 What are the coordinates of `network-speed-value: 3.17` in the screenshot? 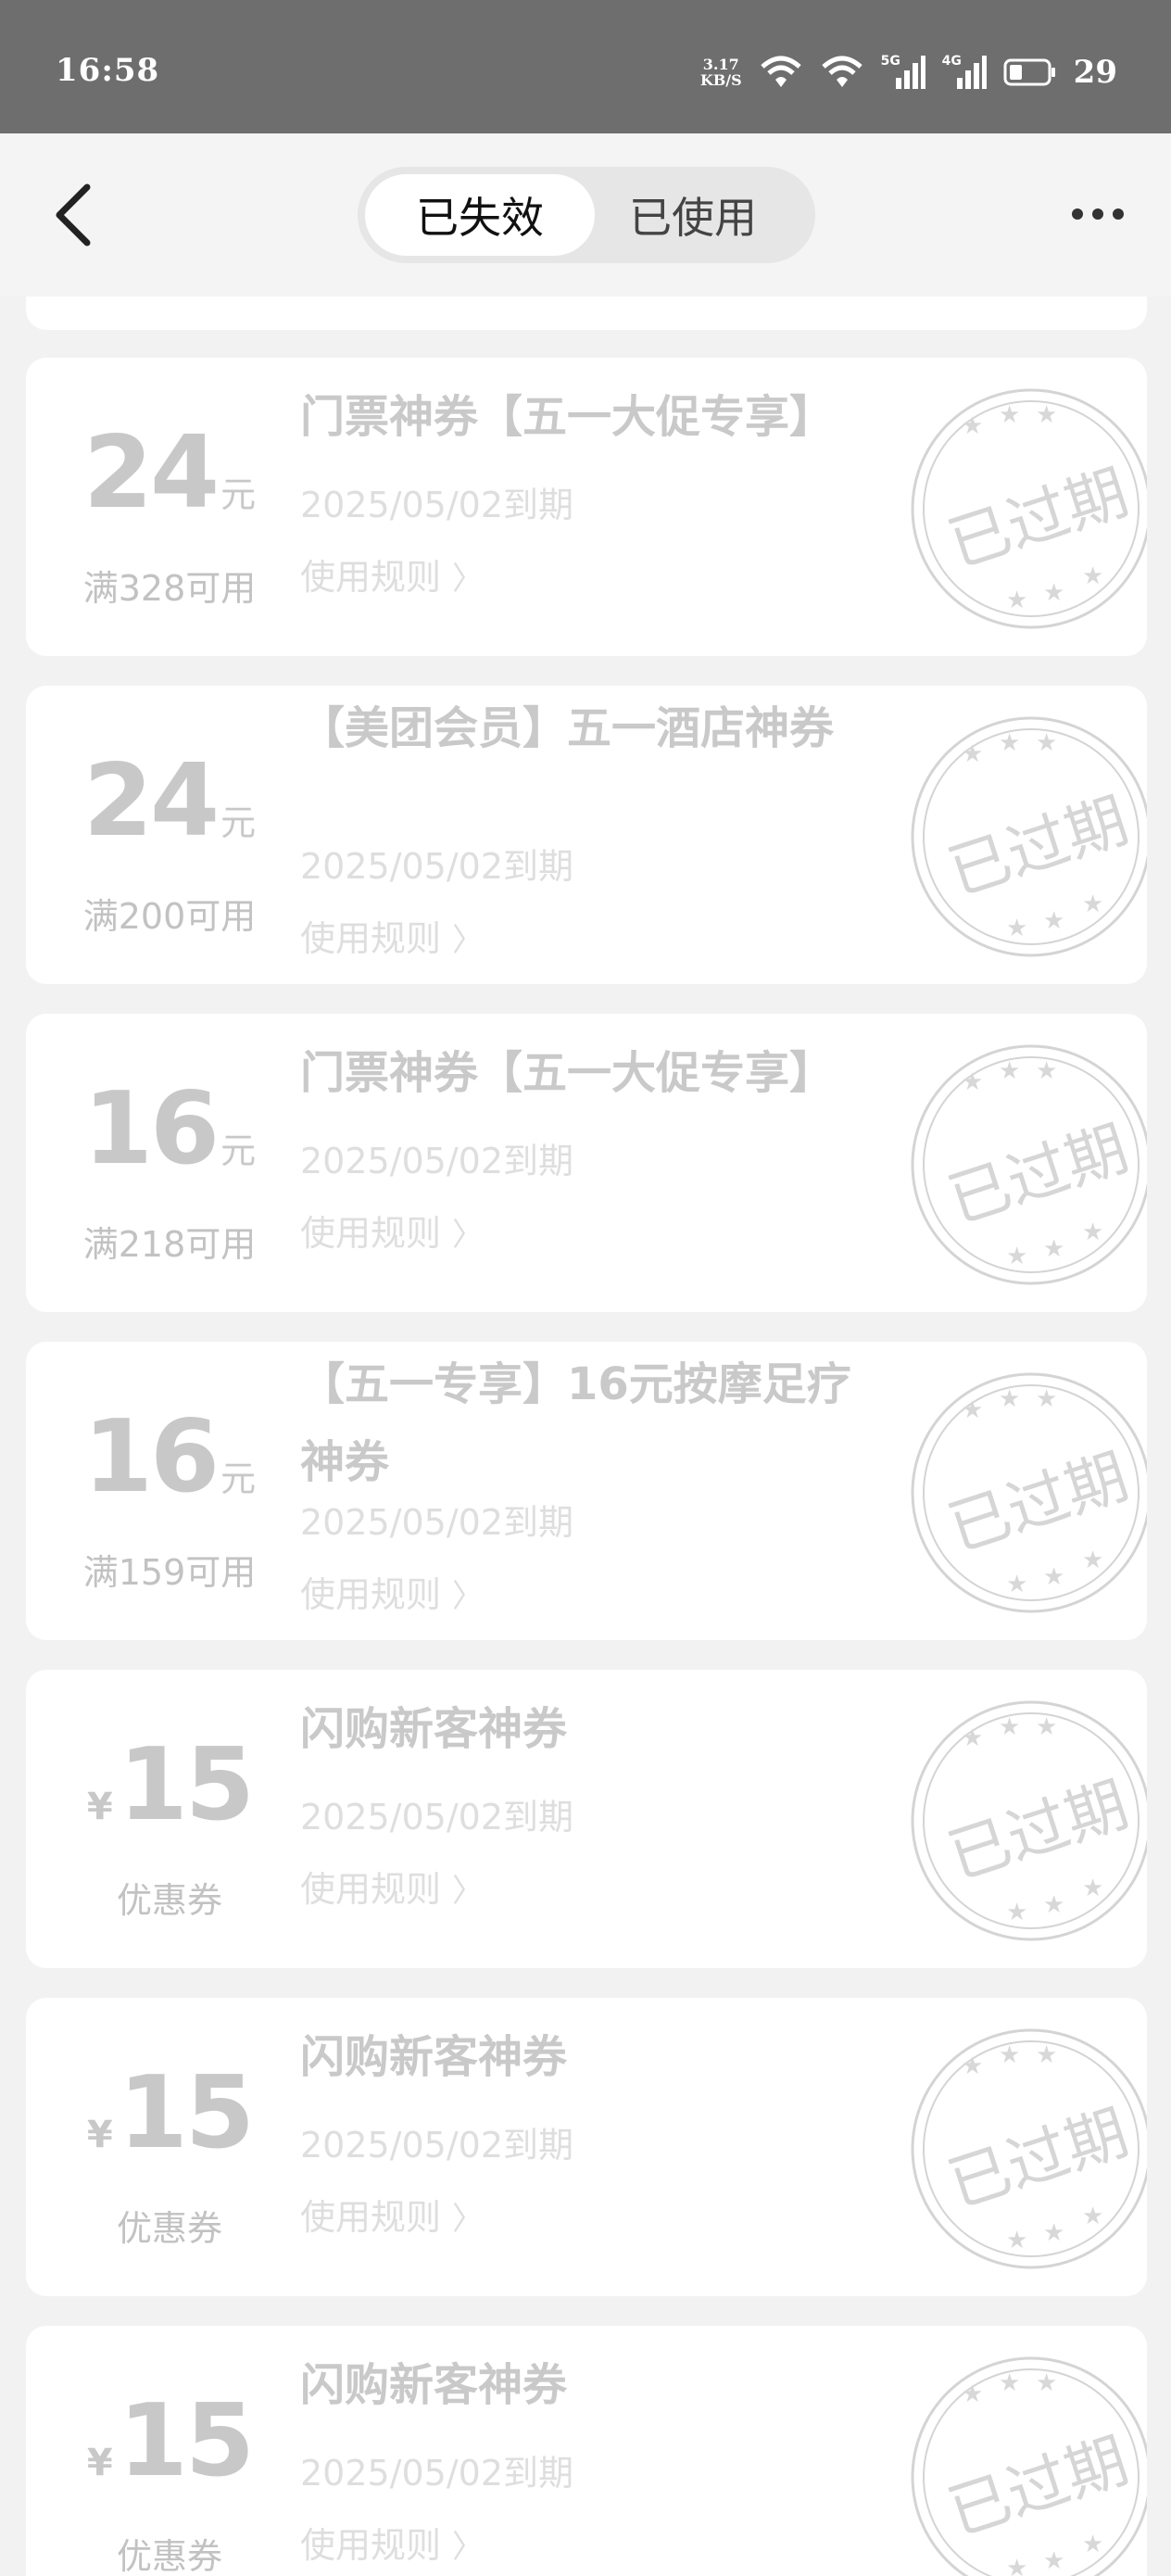 It's located at (721, 64).